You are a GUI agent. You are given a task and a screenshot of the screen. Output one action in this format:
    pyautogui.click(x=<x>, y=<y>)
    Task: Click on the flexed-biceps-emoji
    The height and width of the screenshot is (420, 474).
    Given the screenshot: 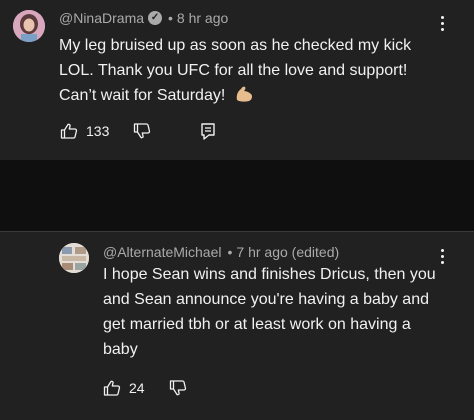 What is the action you would take?
    pyautogui.click(x=244, y=94)
    